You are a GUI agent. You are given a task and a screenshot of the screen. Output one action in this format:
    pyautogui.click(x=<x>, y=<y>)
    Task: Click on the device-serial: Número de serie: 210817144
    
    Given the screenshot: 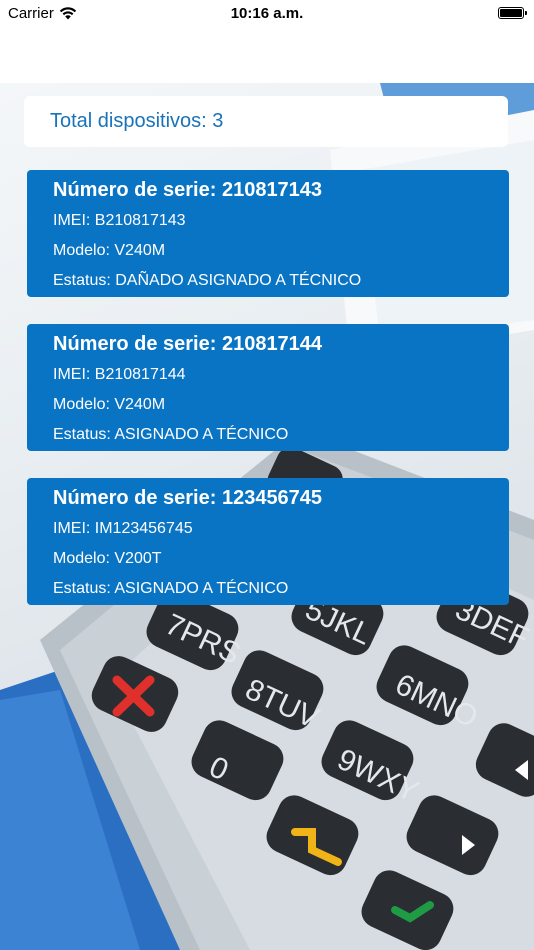 What is the action you would take?
    pyautogui.click(x=188, y=344)
    